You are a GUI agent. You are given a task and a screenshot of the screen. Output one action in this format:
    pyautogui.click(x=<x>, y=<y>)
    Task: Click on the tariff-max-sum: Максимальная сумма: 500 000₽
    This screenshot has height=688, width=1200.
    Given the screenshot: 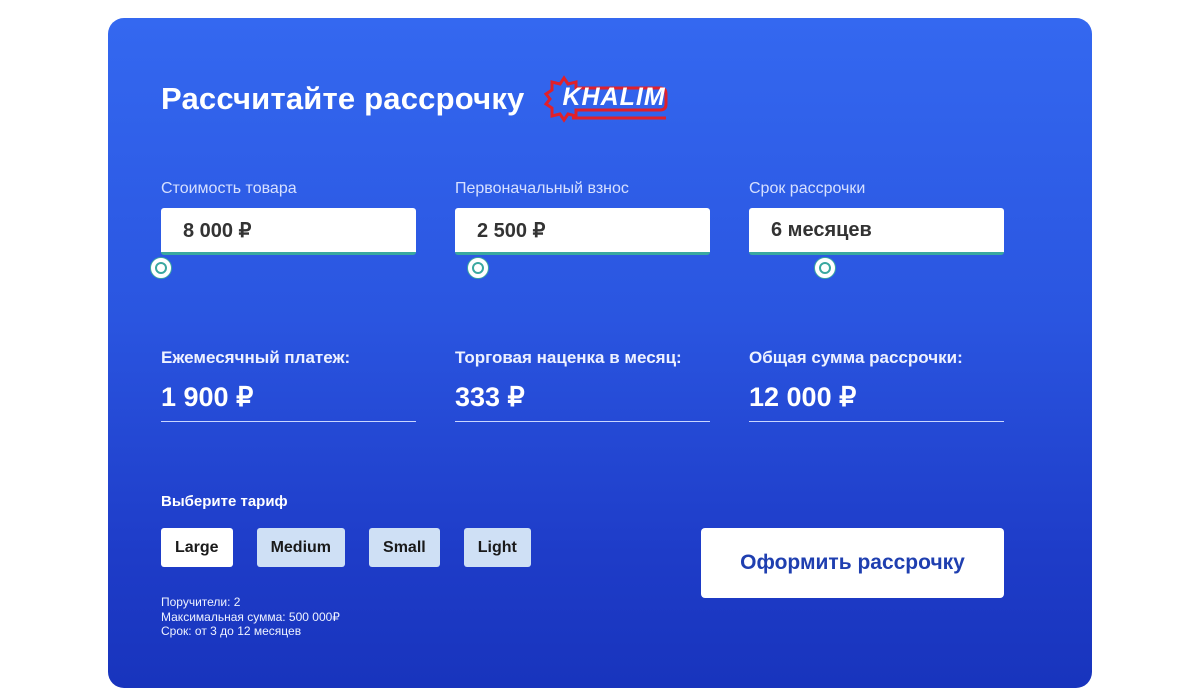 What is the action you would take?
    pyautogui.click(x=250, y=616)
    